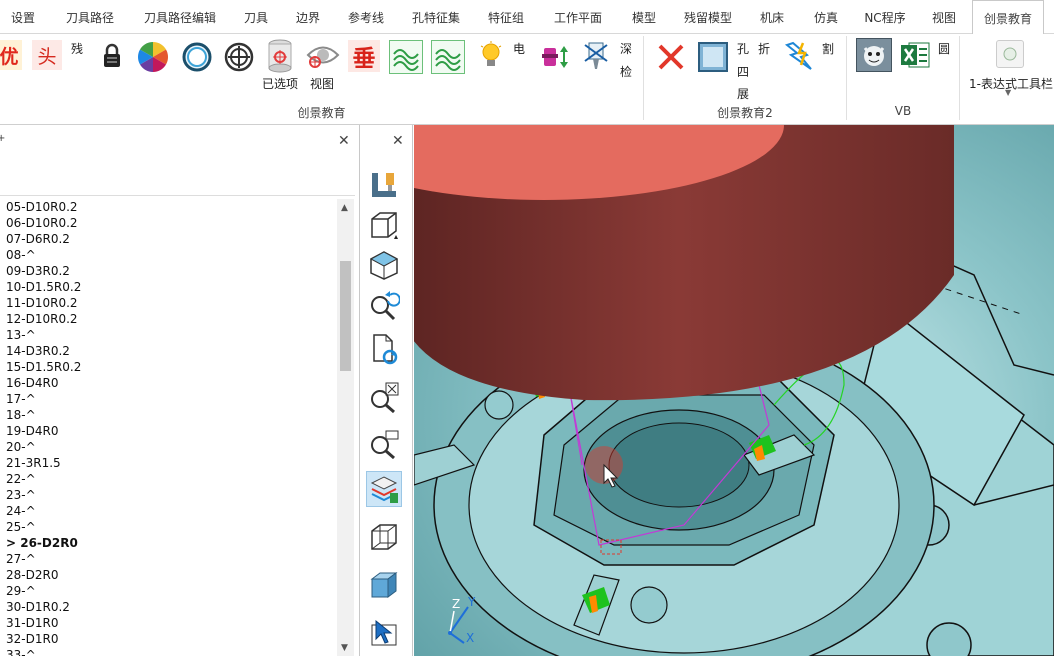  What do you see at coordinates (323, 55) in the screenshot?
I see `eye-icon` at bounding box center [323, 55].